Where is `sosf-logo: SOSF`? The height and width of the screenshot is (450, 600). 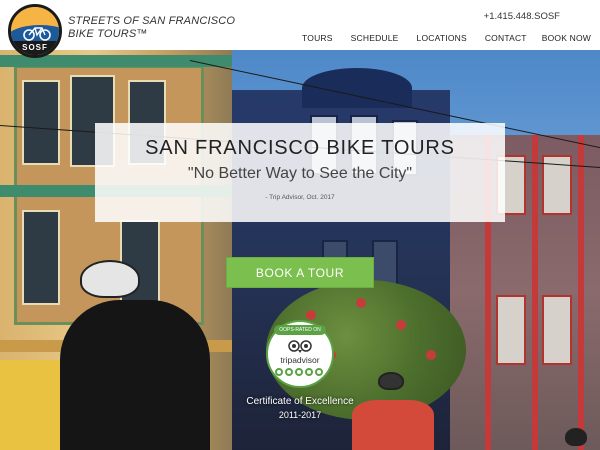
sosf-logo: SOSF is located at coordinates (35, 31).